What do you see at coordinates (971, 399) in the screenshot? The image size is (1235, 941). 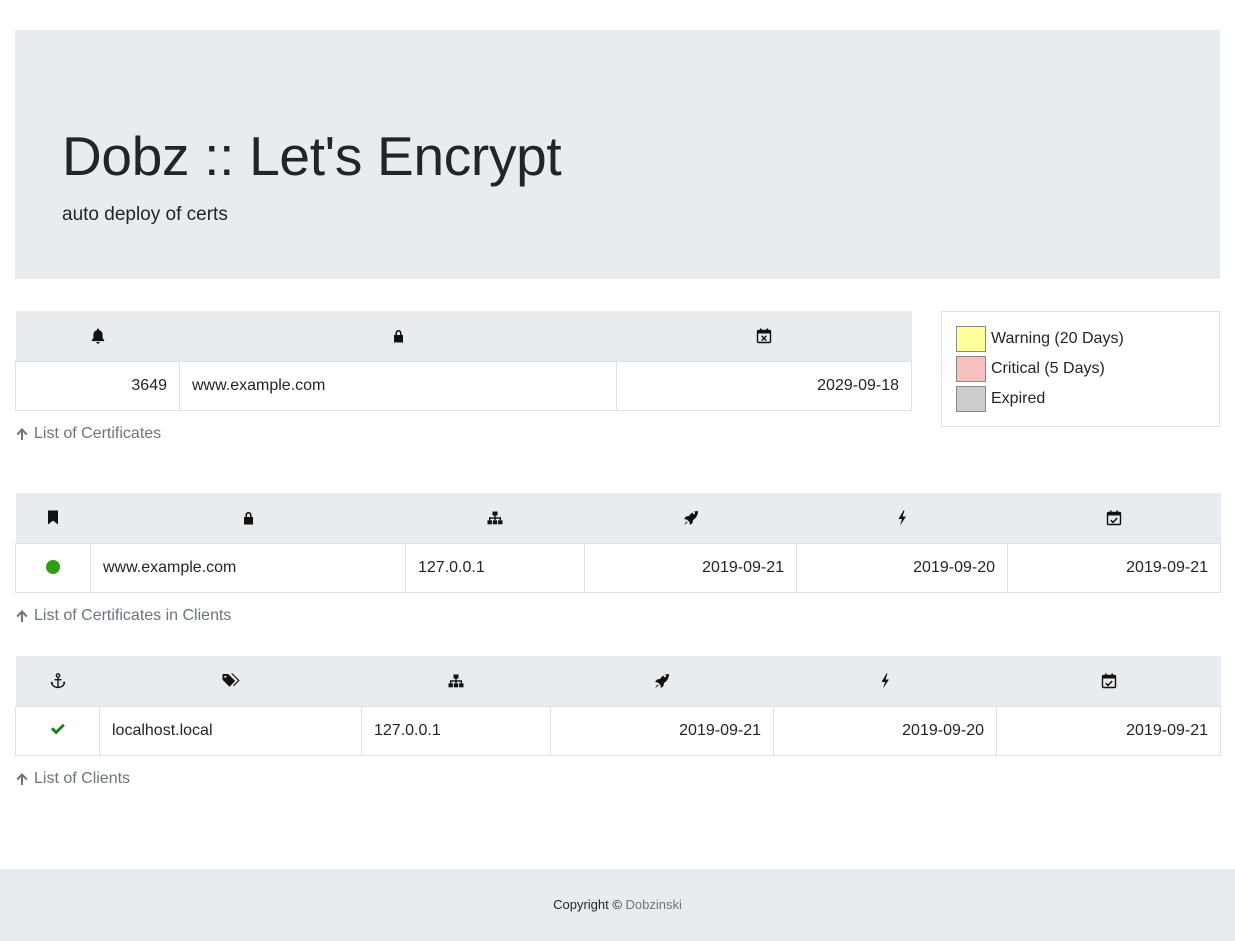 I see `expired-swatch` at bounding box center [971, 399].